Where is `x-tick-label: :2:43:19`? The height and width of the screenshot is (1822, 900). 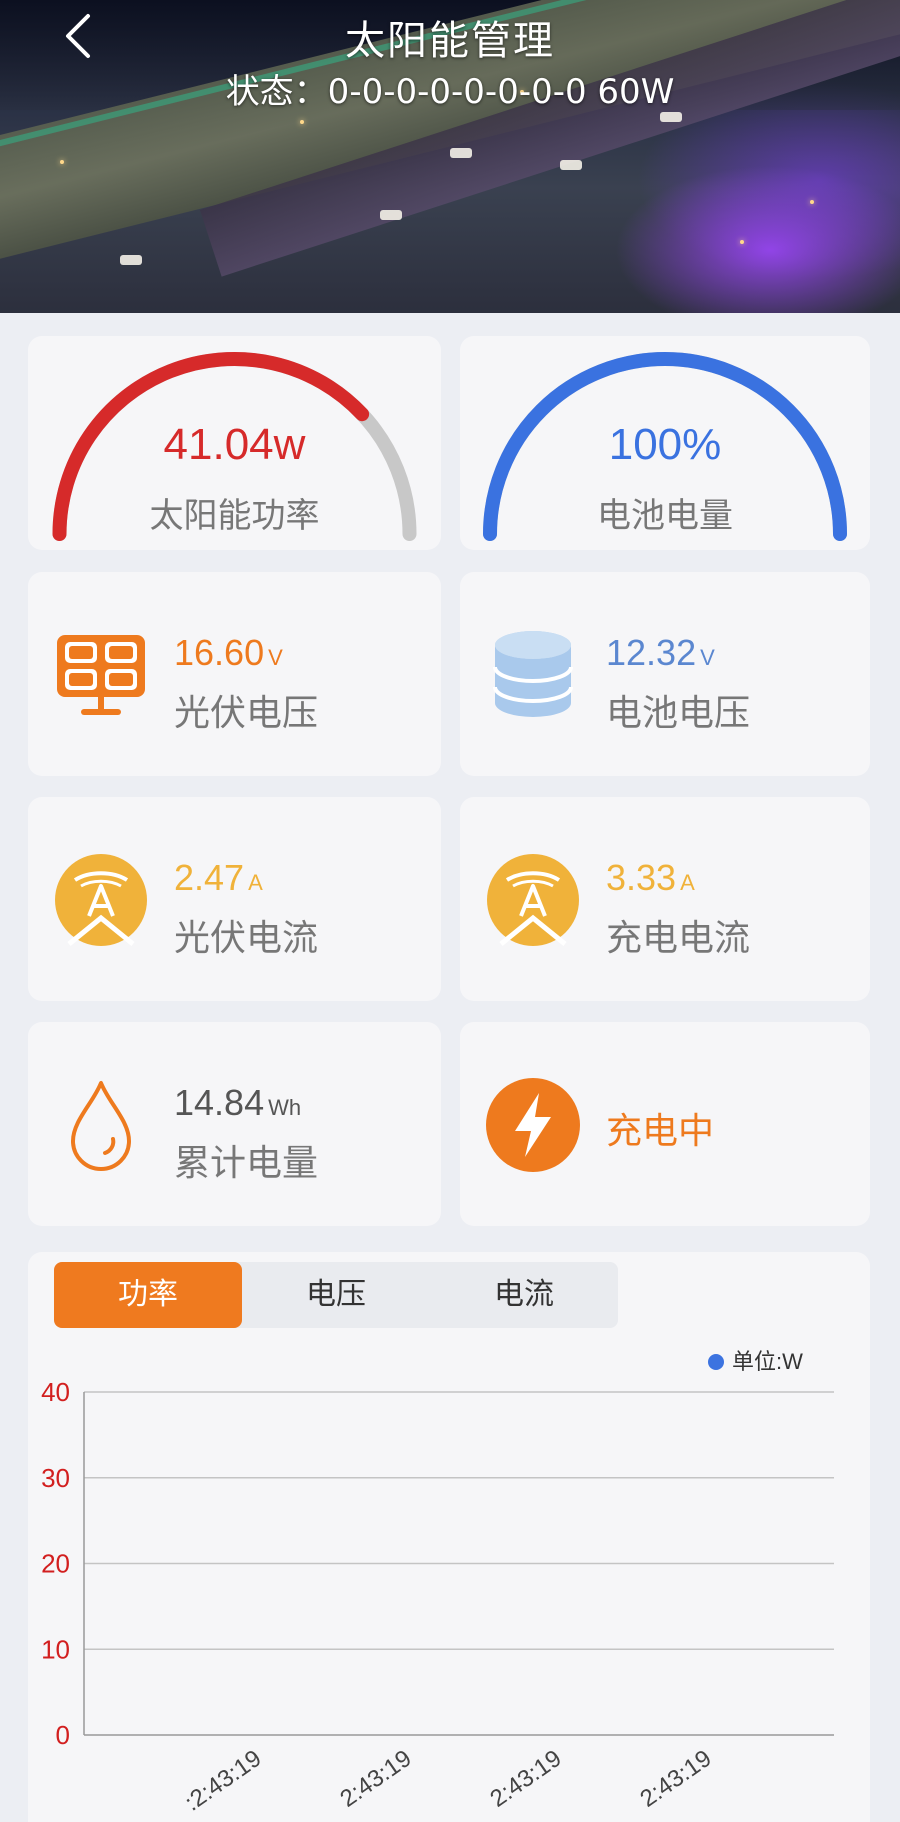
x-tick-label: :2:43:19 is located at coordinates (223, 1781).